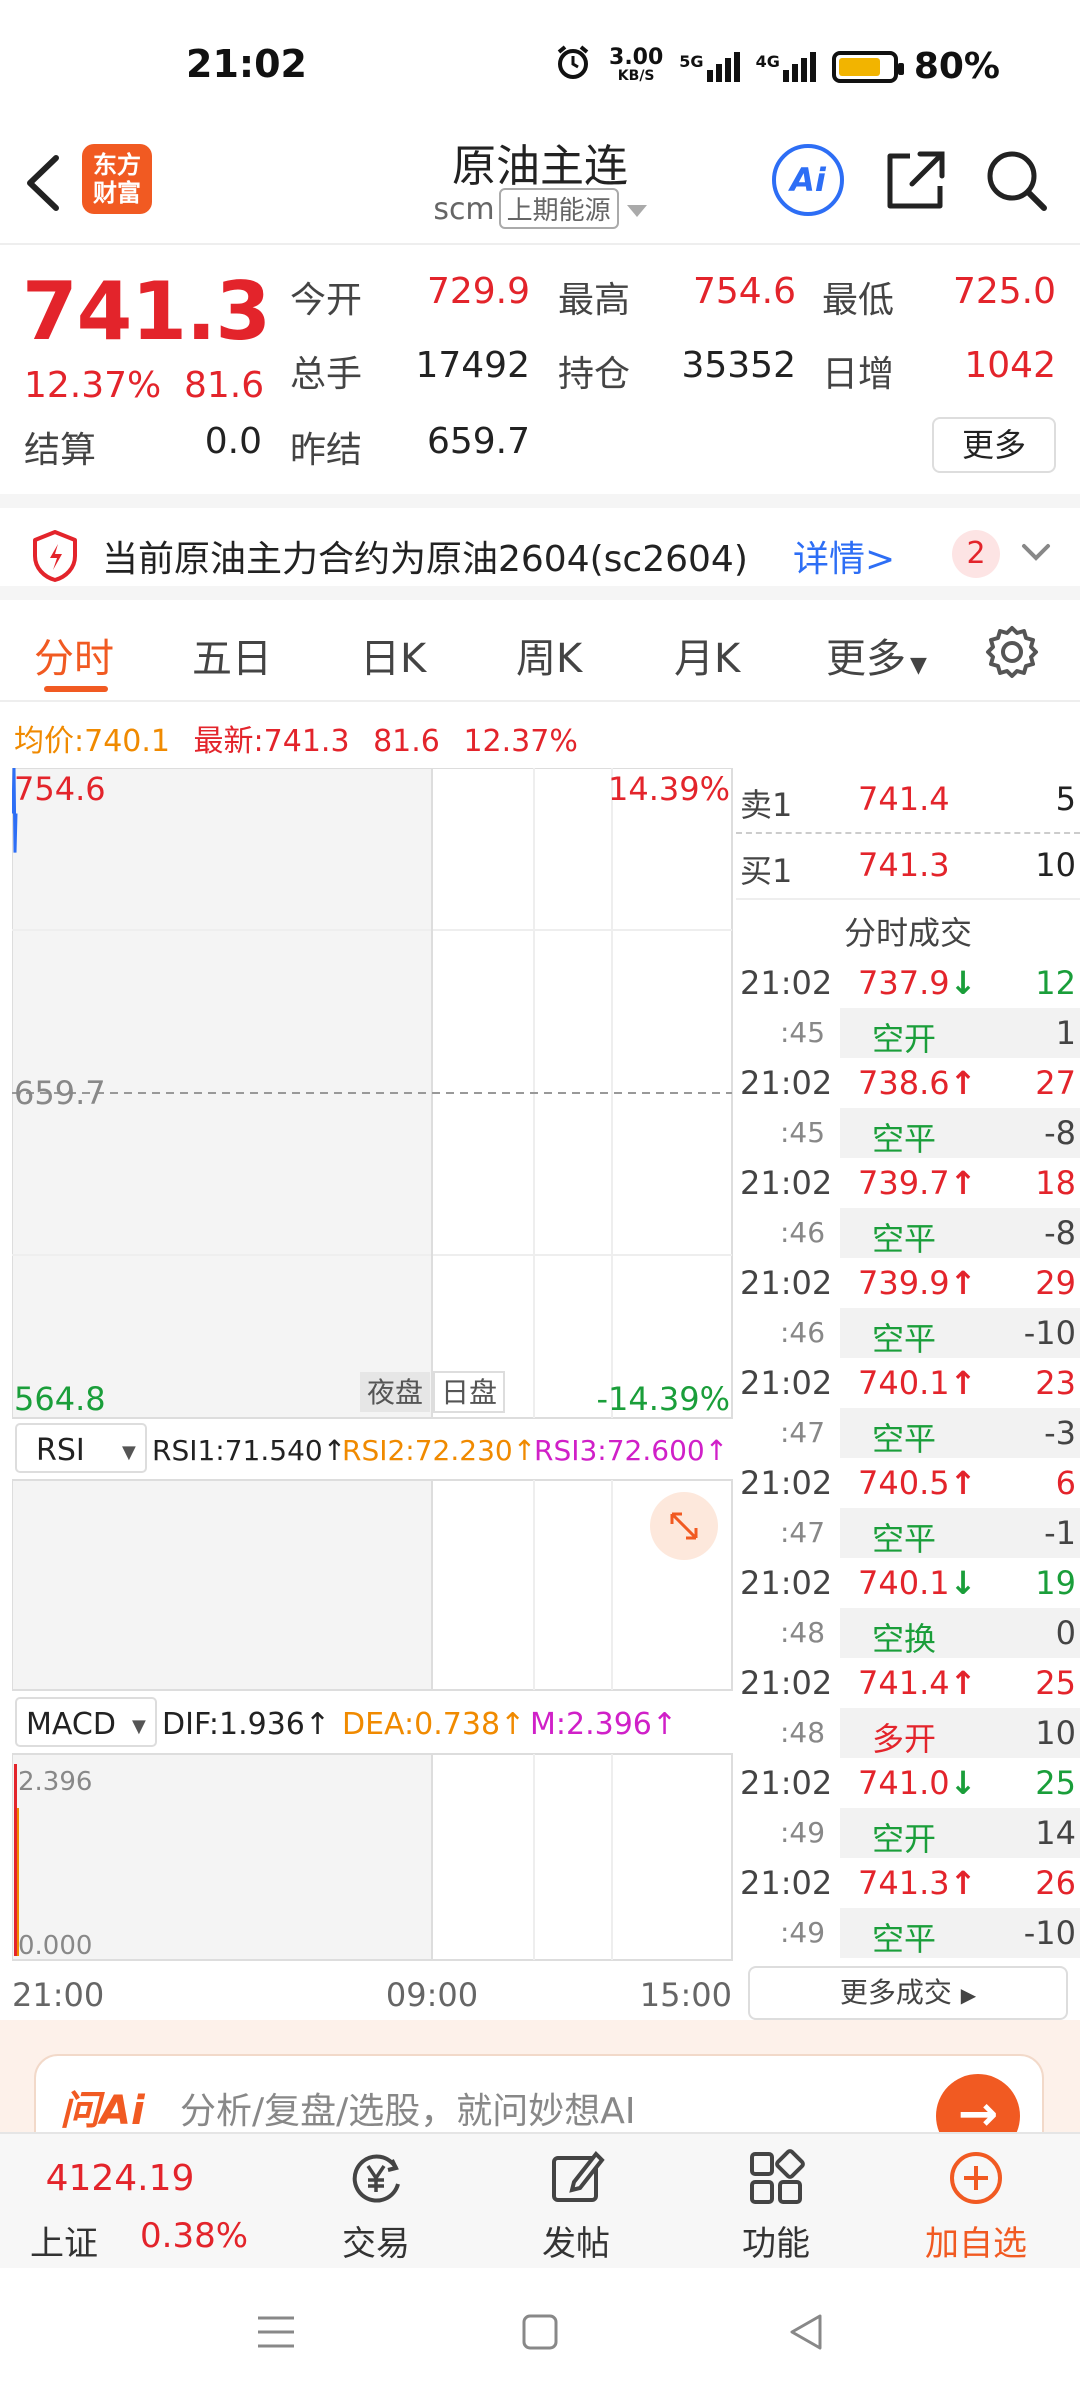  I want to click on rsi-dropdown-icon: ▼, so click(129, 1452).